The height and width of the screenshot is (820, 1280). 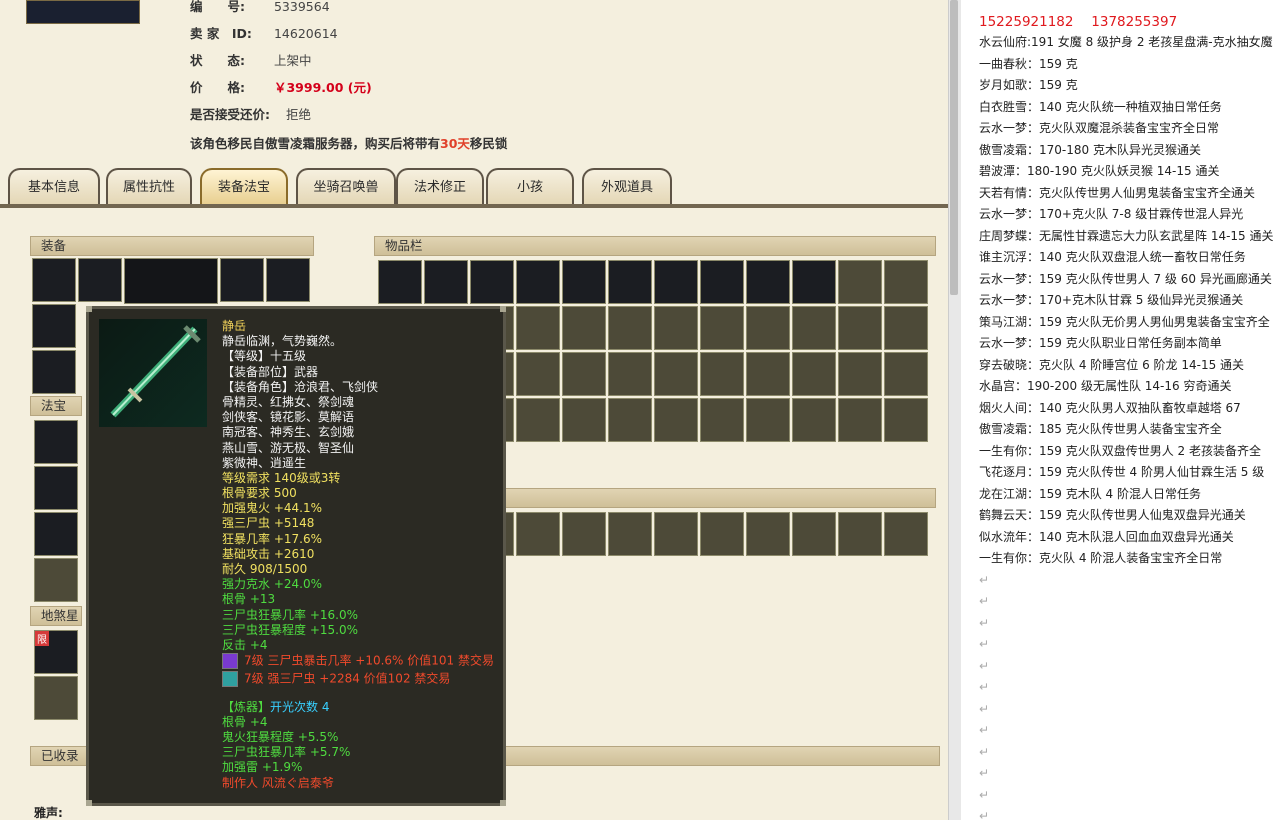 I want to click on note-line: 傲雪凌霜：185 克火队传世男人装备宝宝齐全, so click(x=1100, y=429).